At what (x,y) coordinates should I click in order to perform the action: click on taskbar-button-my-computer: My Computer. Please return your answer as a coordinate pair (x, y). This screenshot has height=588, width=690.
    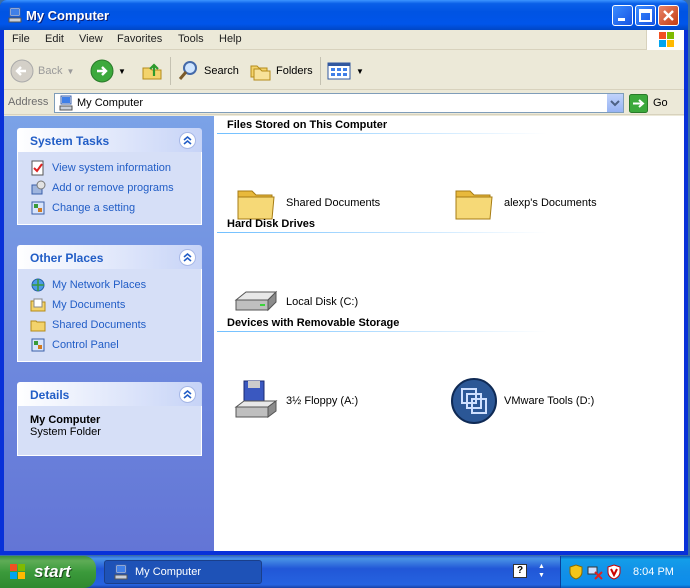
    Looking at the image, I should click on (183, 572).